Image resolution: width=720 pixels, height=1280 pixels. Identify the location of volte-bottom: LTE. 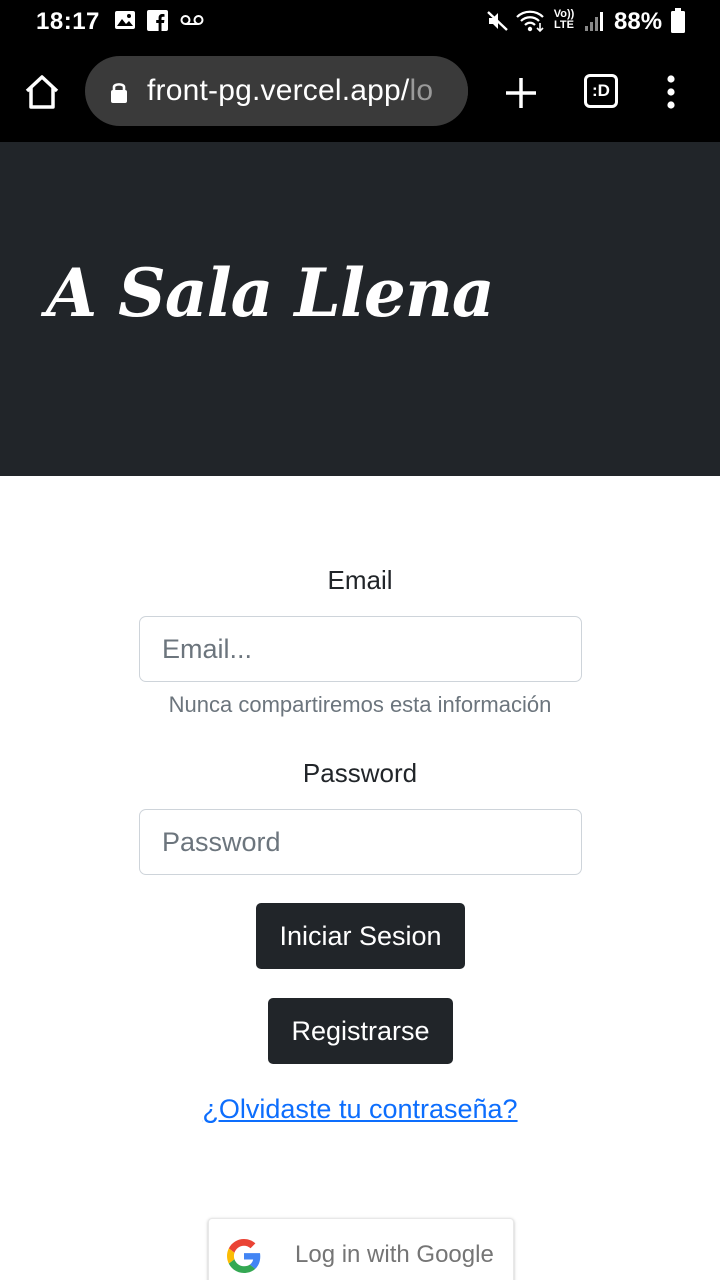
(564, 25).